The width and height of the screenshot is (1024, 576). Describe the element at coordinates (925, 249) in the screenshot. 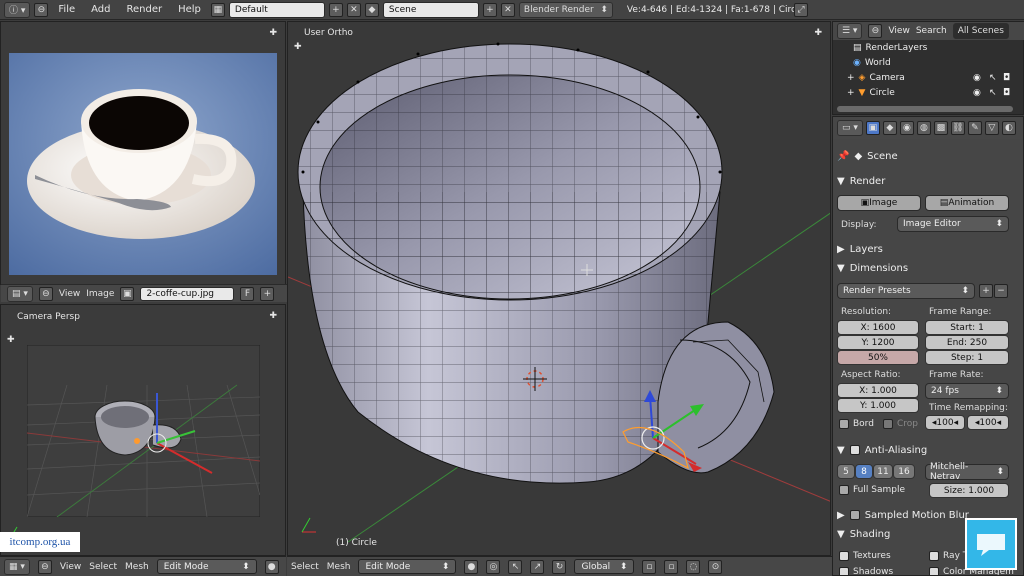

I see `layers-section-header: ▶ Layers` at that location.